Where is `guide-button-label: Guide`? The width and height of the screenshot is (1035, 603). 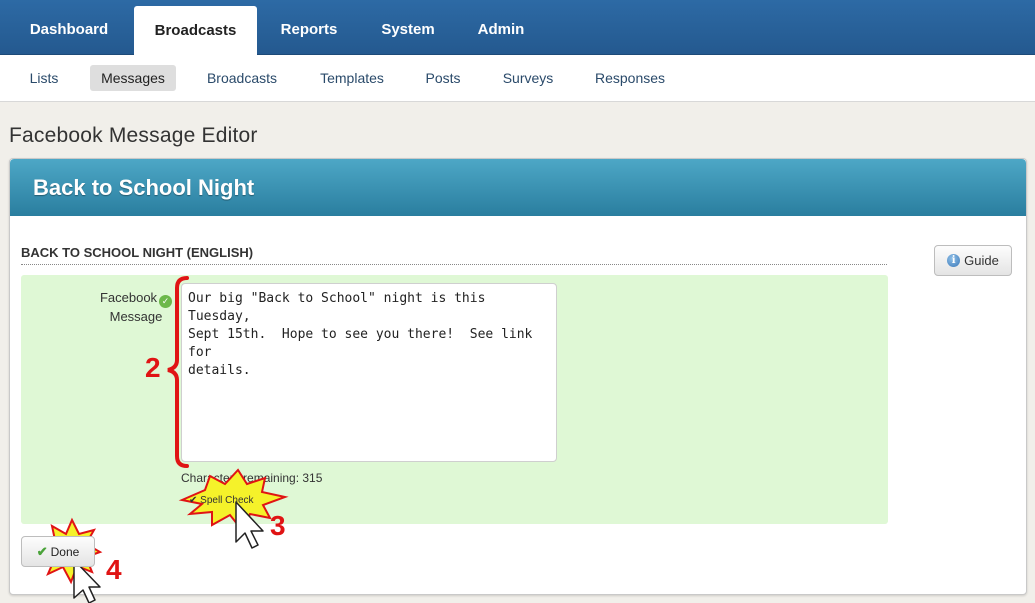
guide-button-label: Guide is located at coordinates (981, 260).